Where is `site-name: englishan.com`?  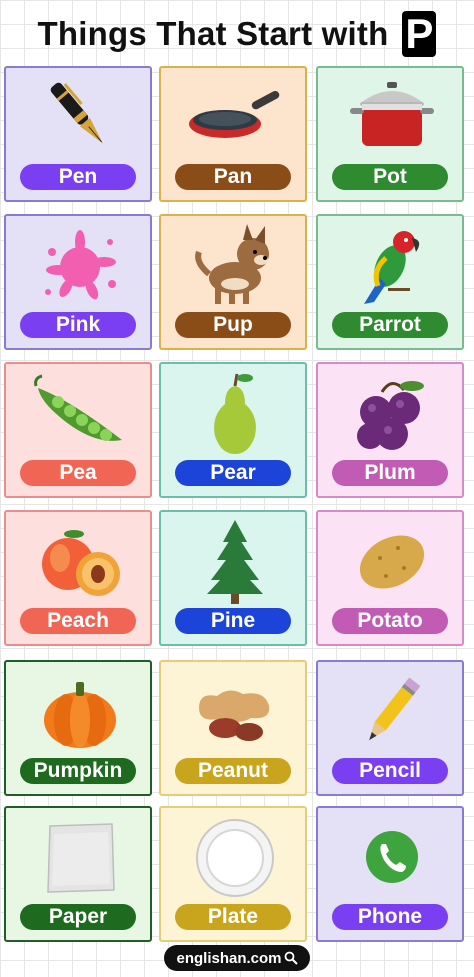
site-name: englishan.com is located at coordinates (229, 958).